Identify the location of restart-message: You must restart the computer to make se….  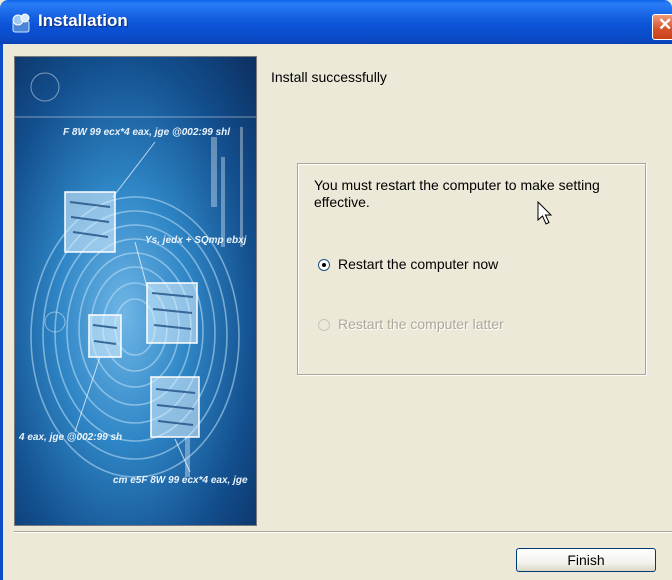
(457, 193).